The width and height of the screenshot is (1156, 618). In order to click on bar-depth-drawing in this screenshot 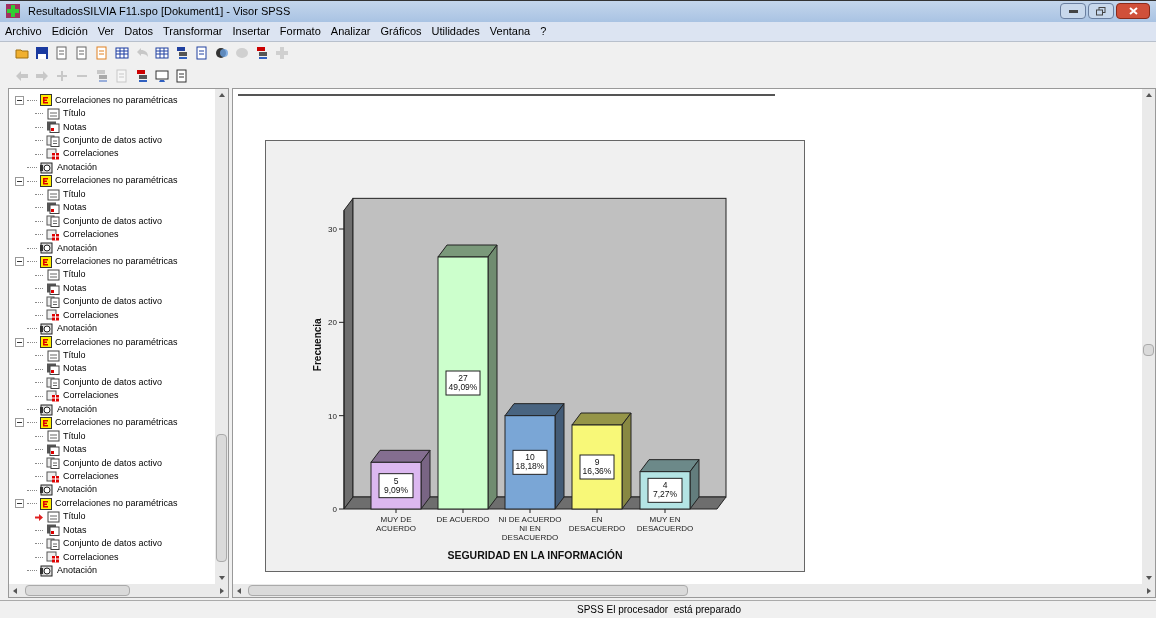, I will do `click(669, 484)`.